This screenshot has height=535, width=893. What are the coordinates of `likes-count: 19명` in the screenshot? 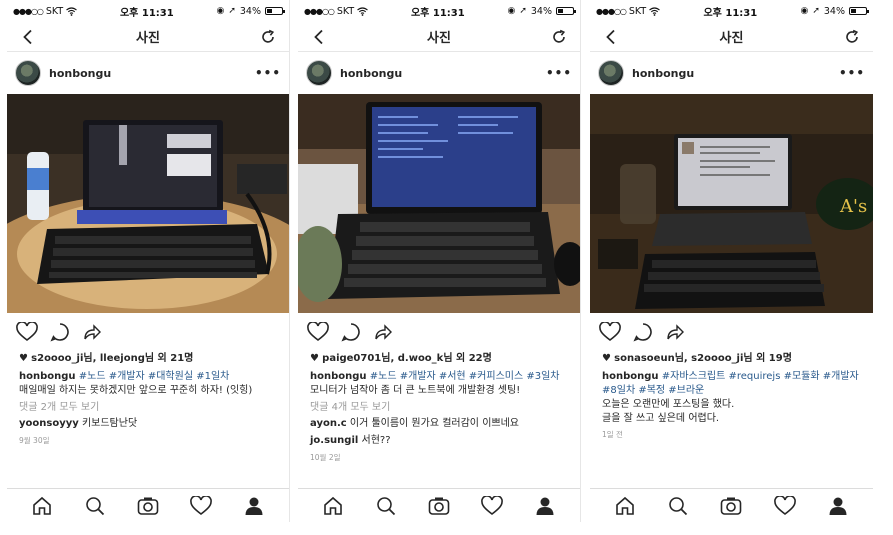 It's located at (780, 358).